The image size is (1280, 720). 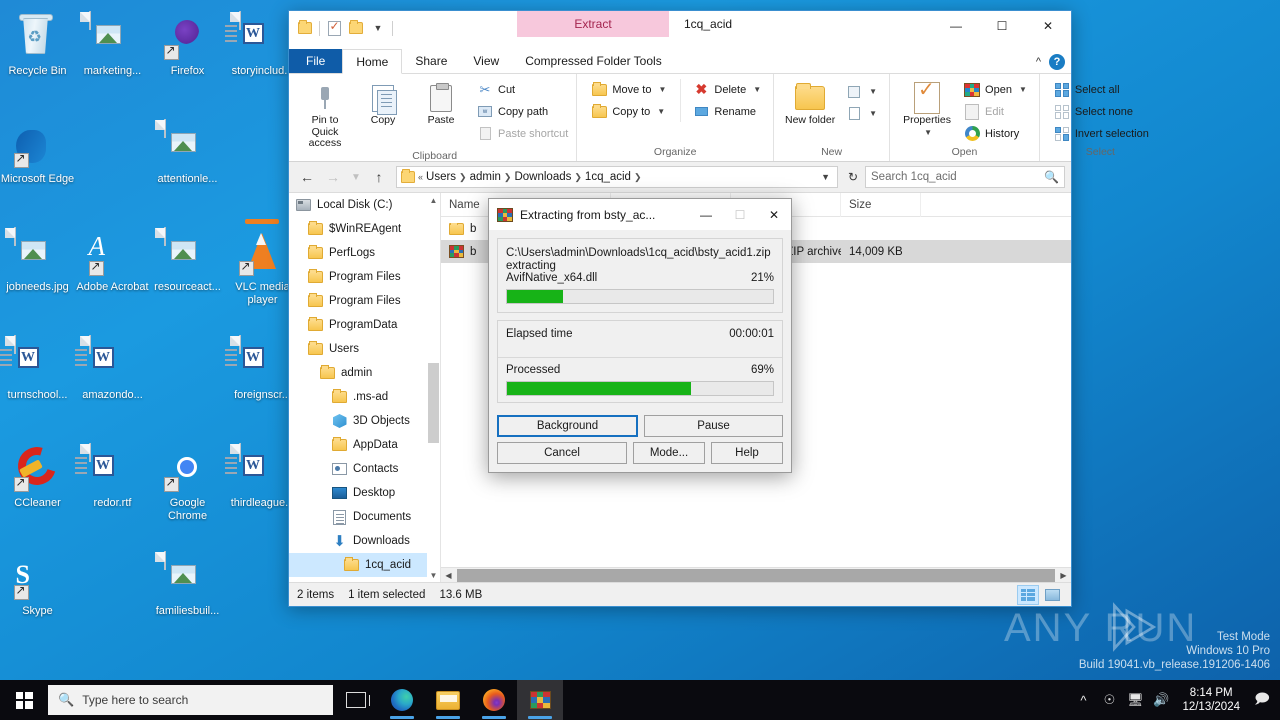 I want to click on maximize-button: ☐, so click(x=1002, y=25).